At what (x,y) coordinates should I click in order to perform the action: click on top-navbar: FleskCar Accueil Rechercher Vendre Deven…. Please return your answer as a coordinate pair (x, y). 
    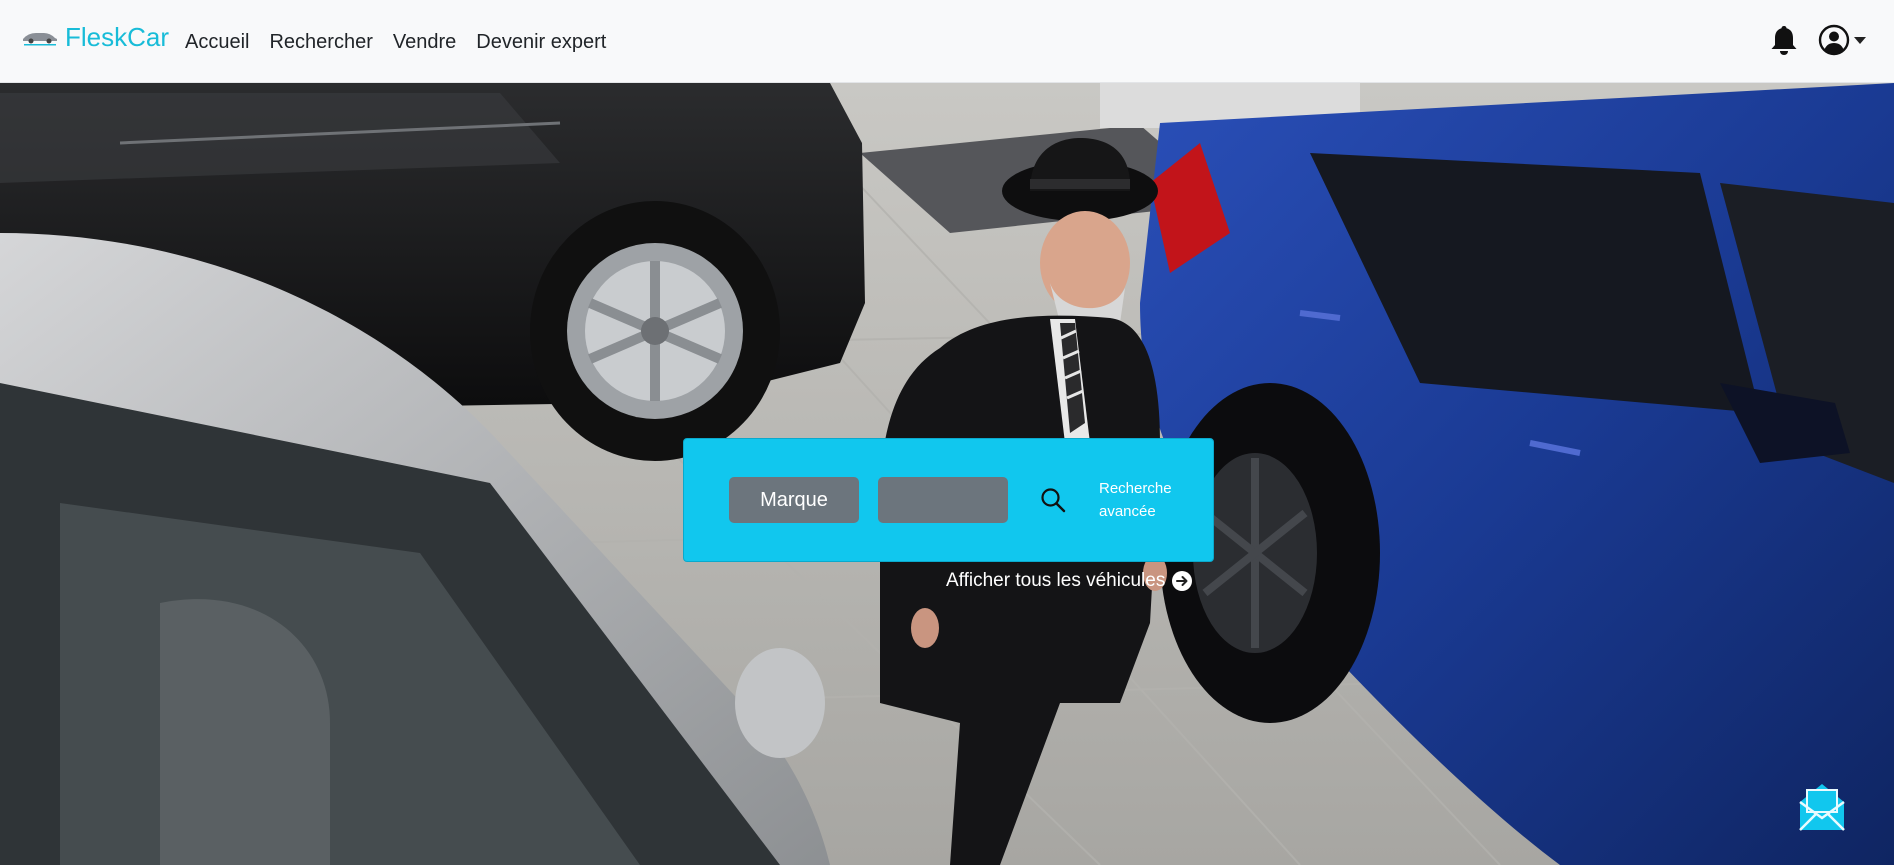
    Looking at the image, I should click on (947, 41).